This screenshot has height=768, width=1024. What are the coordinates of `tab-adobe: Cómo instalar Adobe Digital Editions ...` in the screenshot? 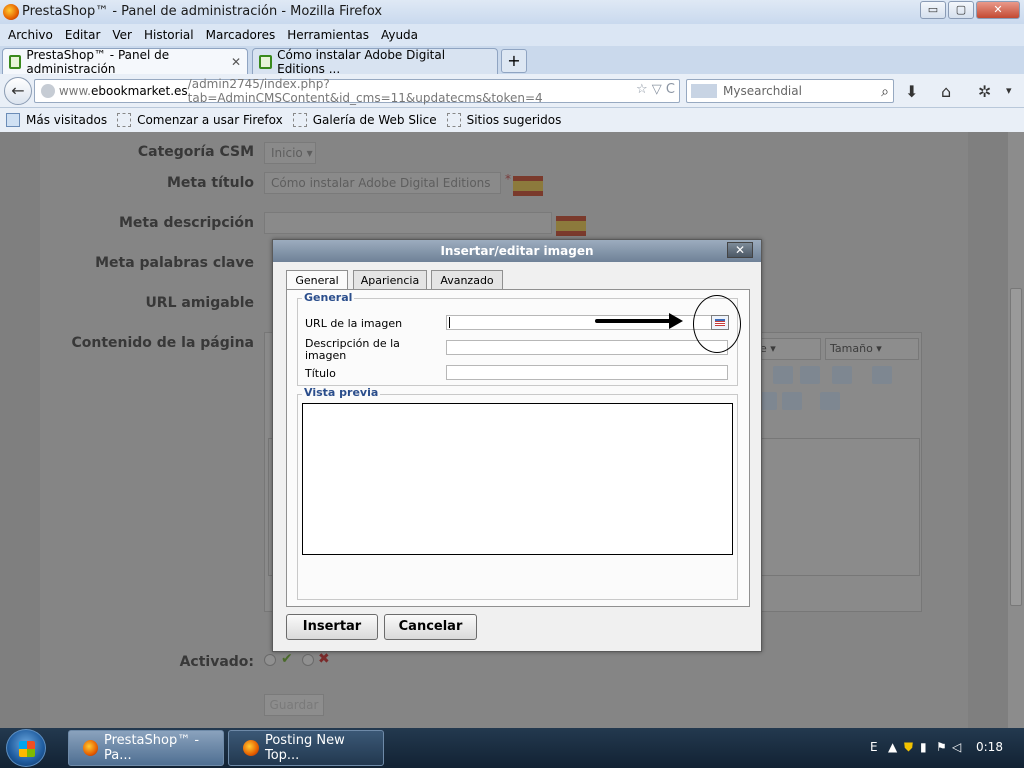 It's located at (375, 61).